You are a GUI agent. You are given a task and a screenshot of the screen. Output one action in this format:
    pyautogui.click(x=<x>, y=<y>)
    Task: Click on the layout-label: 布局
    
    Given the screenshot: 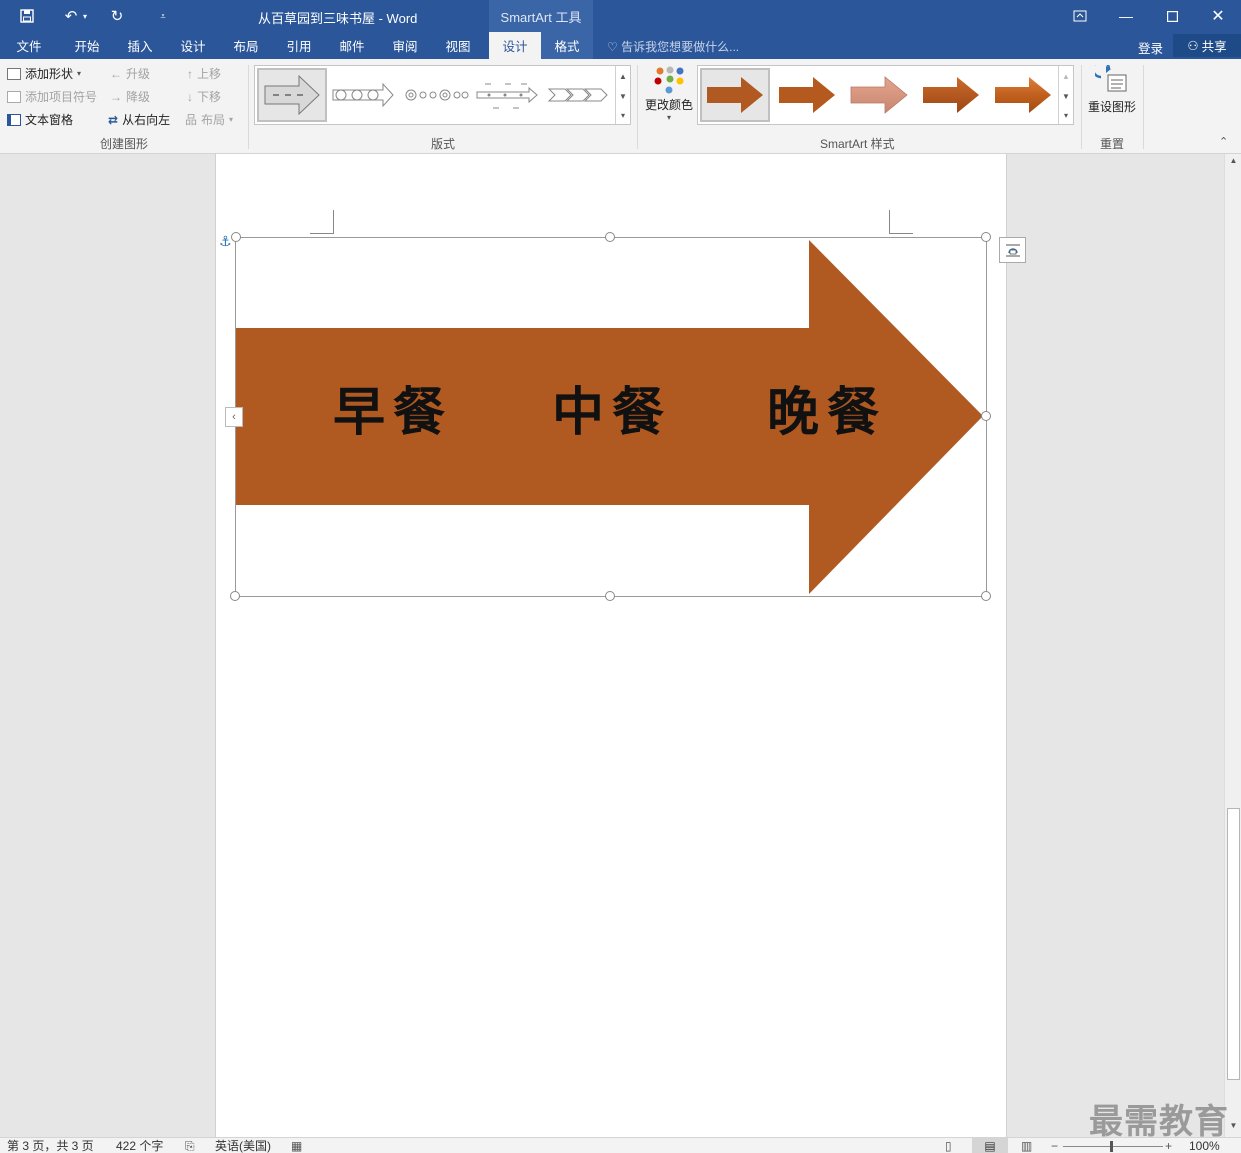 What is the action you would take?
    pyautogui.click(x=213, y=120)
    